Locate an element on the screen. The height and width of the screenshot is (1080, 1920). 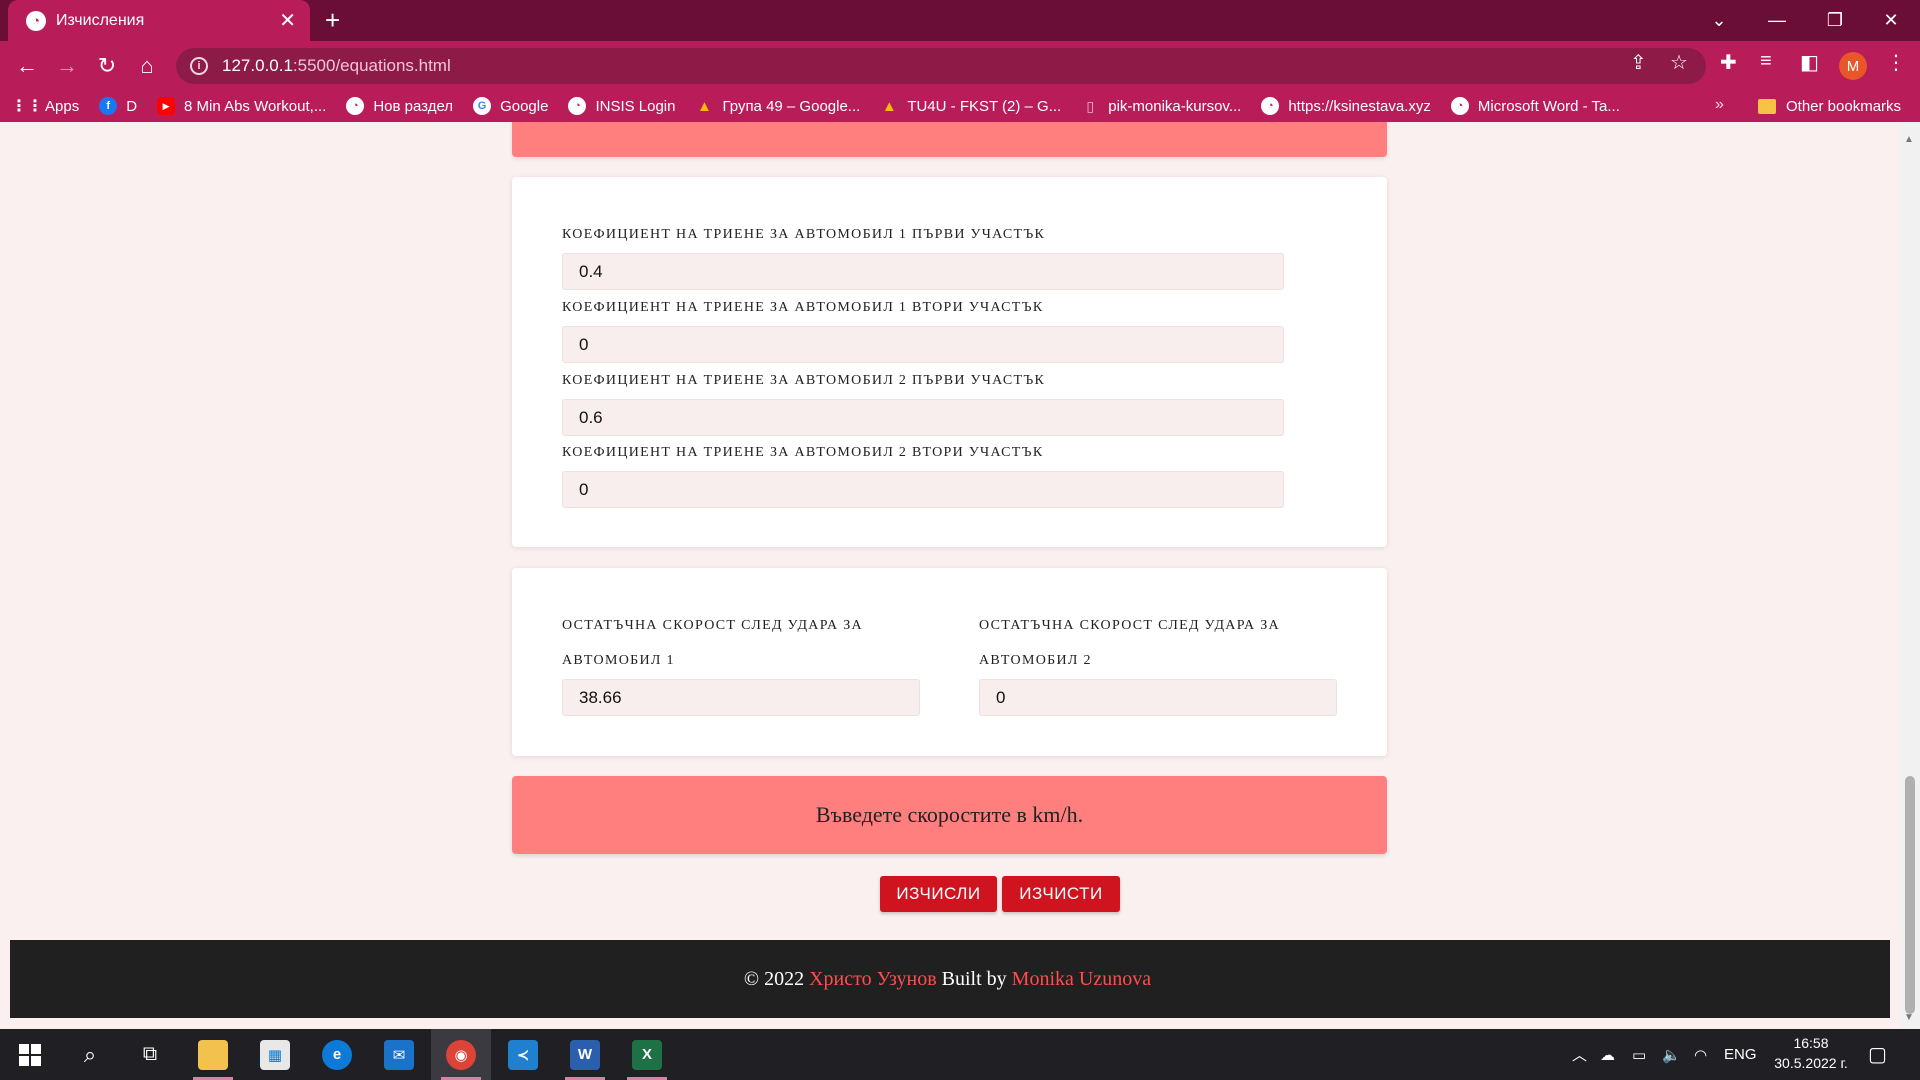
extensions-puzzle-icon: ✚ is located at coordinates (1728, 62).